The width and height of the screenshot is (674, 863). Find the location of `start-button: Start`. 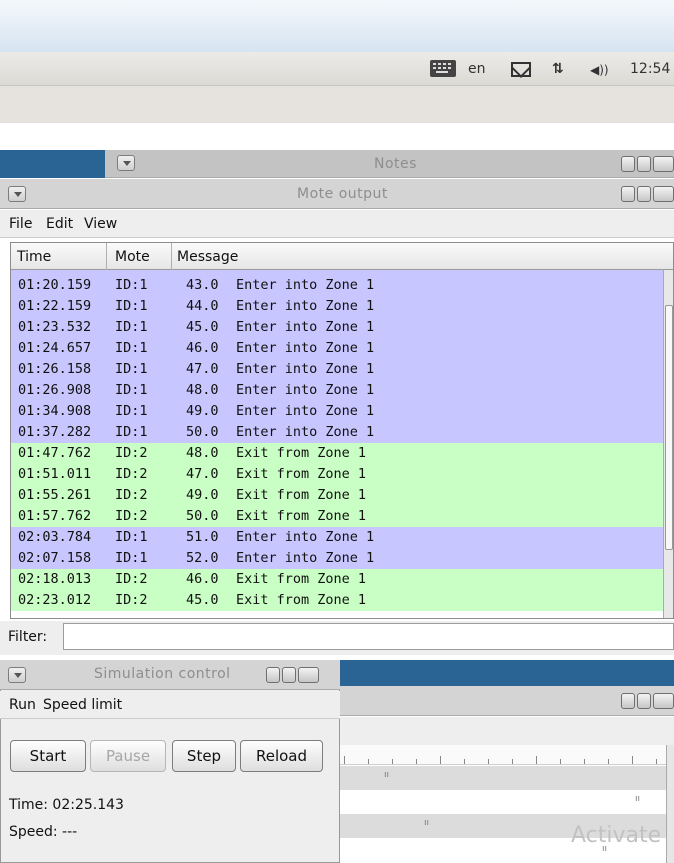

start-button: Start is located at coordinates (48, 756).